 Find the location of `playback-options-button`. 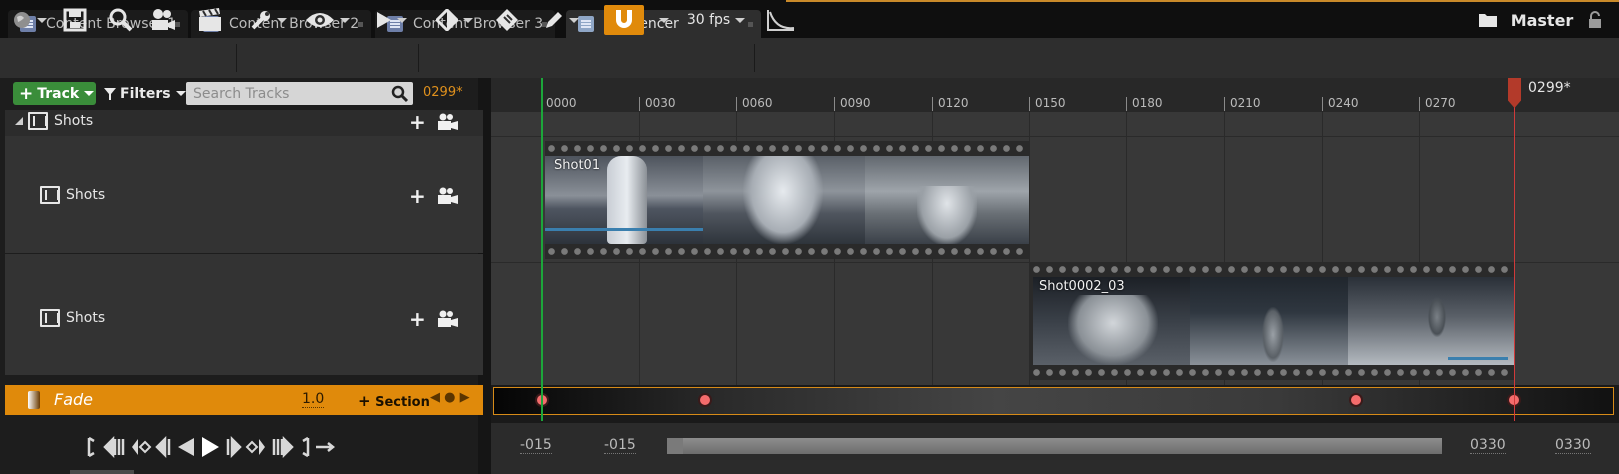

playback-options-button is located at coordinates (391, 20).